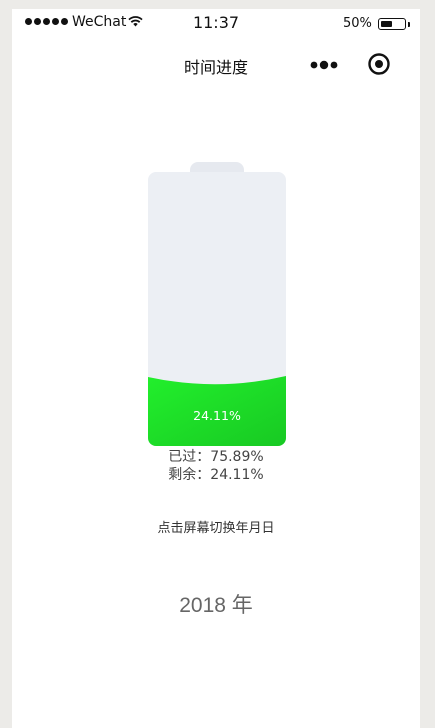 The image size is (435, 728). Describe the element at coordinates (216, 24) in the screenshot. I see `status-bar: WeChat 11:37 50%` at that location.